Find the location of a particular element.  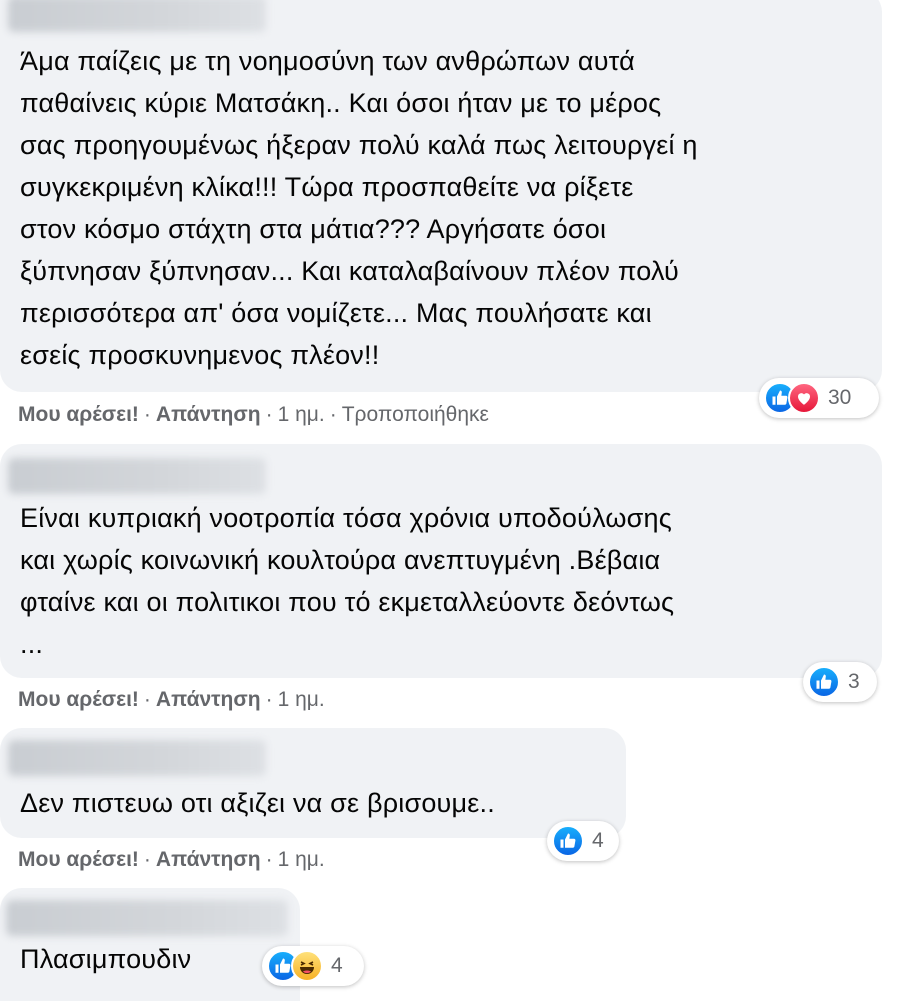

reaction-summary: 3 is located at coordinates (840, 682).